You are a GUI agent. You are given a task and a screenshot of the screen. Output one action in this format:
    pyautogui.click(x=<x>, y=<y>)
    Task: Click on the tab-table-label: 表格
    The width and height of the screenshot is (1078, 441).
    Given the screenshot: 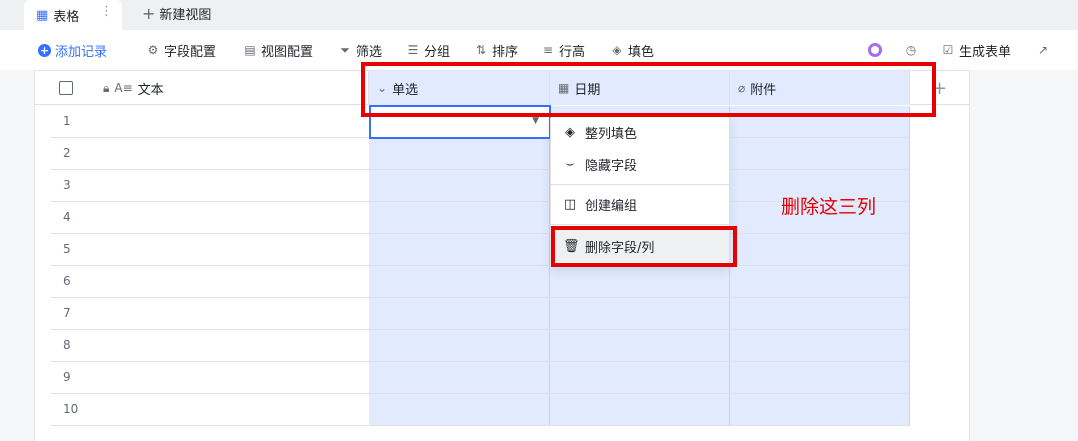 What is the action you would take?
    pyautogui.click(x=66, y=17)
    